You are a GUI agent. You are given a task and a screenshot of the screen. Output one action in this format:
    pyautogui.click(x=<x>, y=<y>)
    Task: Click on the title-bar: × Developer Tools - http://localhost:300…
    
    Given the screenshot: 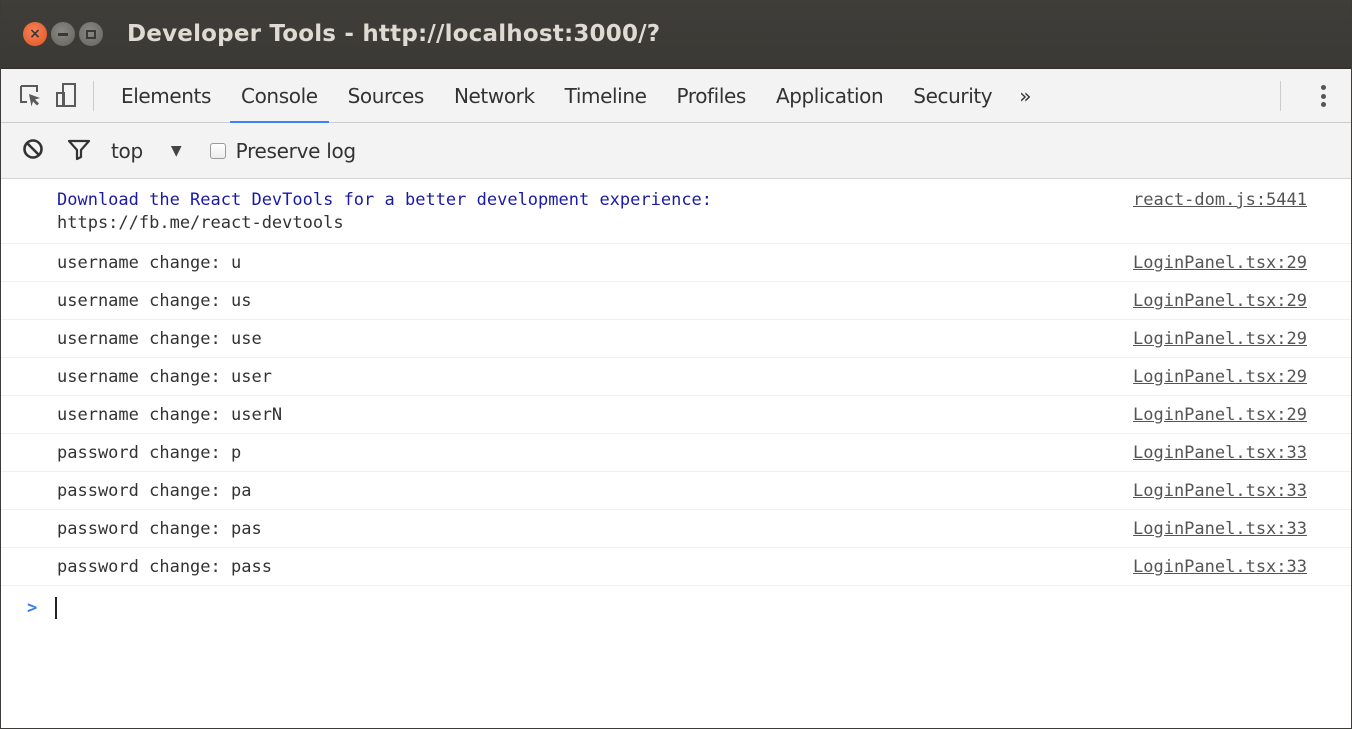 What is the action you would take?
    pyautogui.click(x=676, y=34)
    